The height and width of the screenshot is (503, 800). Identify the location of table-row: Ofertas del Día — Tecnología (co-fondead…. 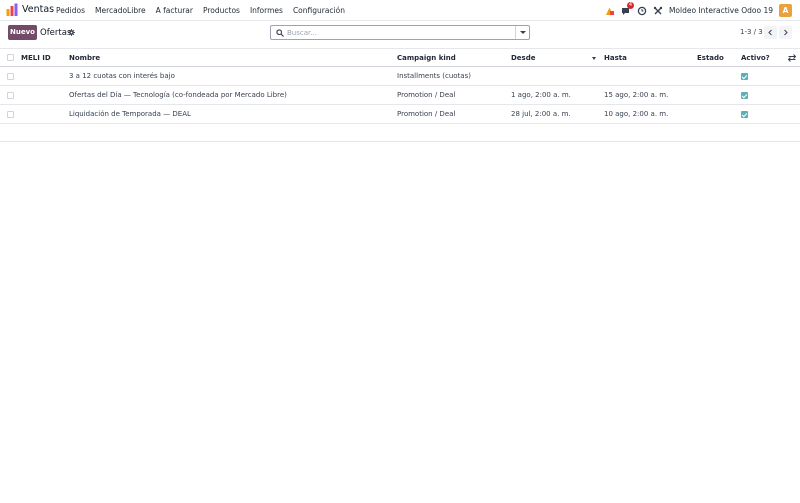
(400, 95).